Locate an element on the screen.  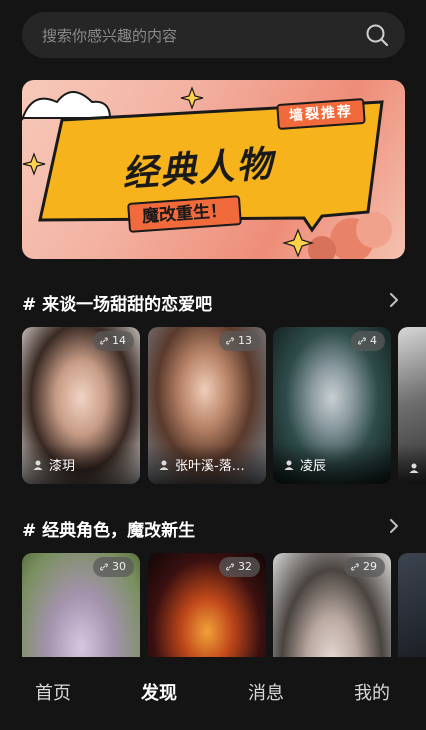
nav-item-messages: 消息 is located at coordinates (266, 692).